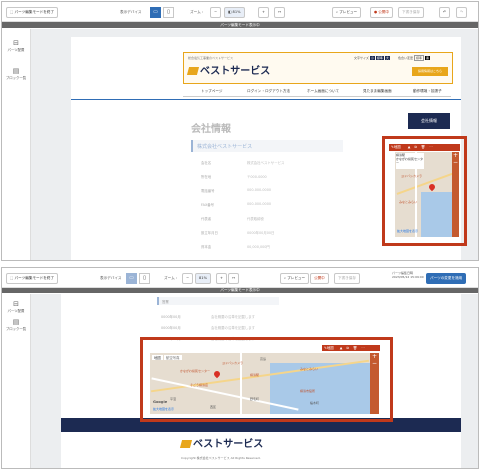  What do you see at coordinates (427, 194) in the screenshot?
I see `embedded-map: 横浜駅 かながわ県民センター ヨドバシカメラ みなとみらい 拡大地図を表示` at bounding box center [427, 194].